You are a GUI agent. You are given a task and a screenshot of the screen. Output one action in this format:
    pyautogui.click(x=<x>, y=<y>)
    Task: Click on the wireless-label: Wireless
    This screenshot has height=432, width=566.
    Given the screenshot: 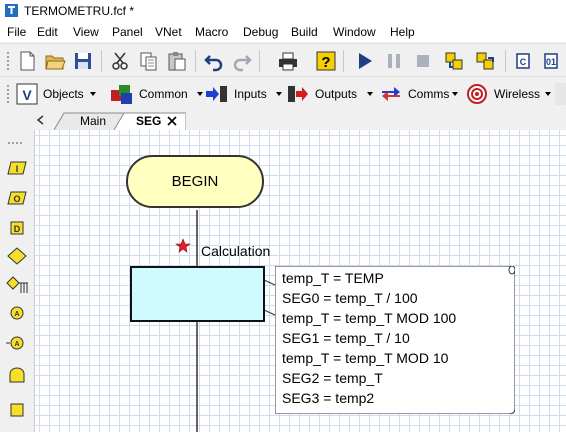 What is the action you would take?
    pyautogui.click(x=517, y=94)
    